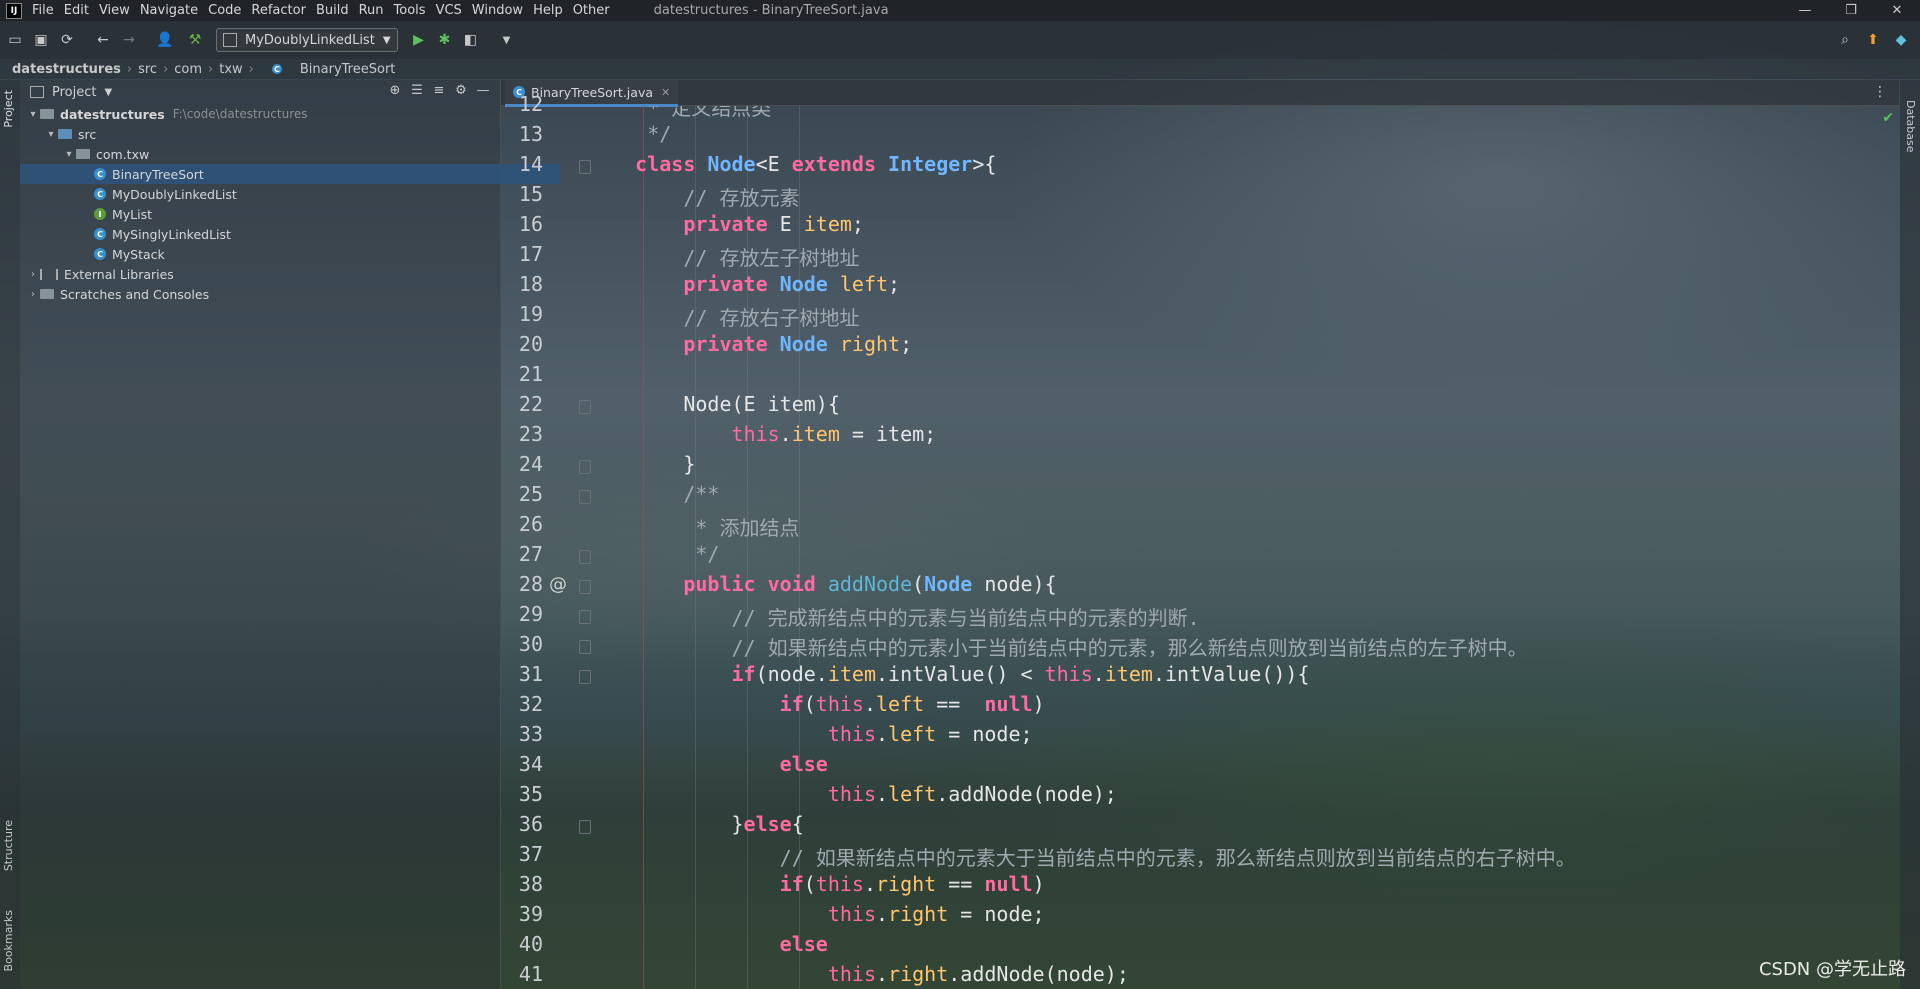 The width and height of the screenshot is (1920, 989). I want to click on code-token: (, so click(809, 704).